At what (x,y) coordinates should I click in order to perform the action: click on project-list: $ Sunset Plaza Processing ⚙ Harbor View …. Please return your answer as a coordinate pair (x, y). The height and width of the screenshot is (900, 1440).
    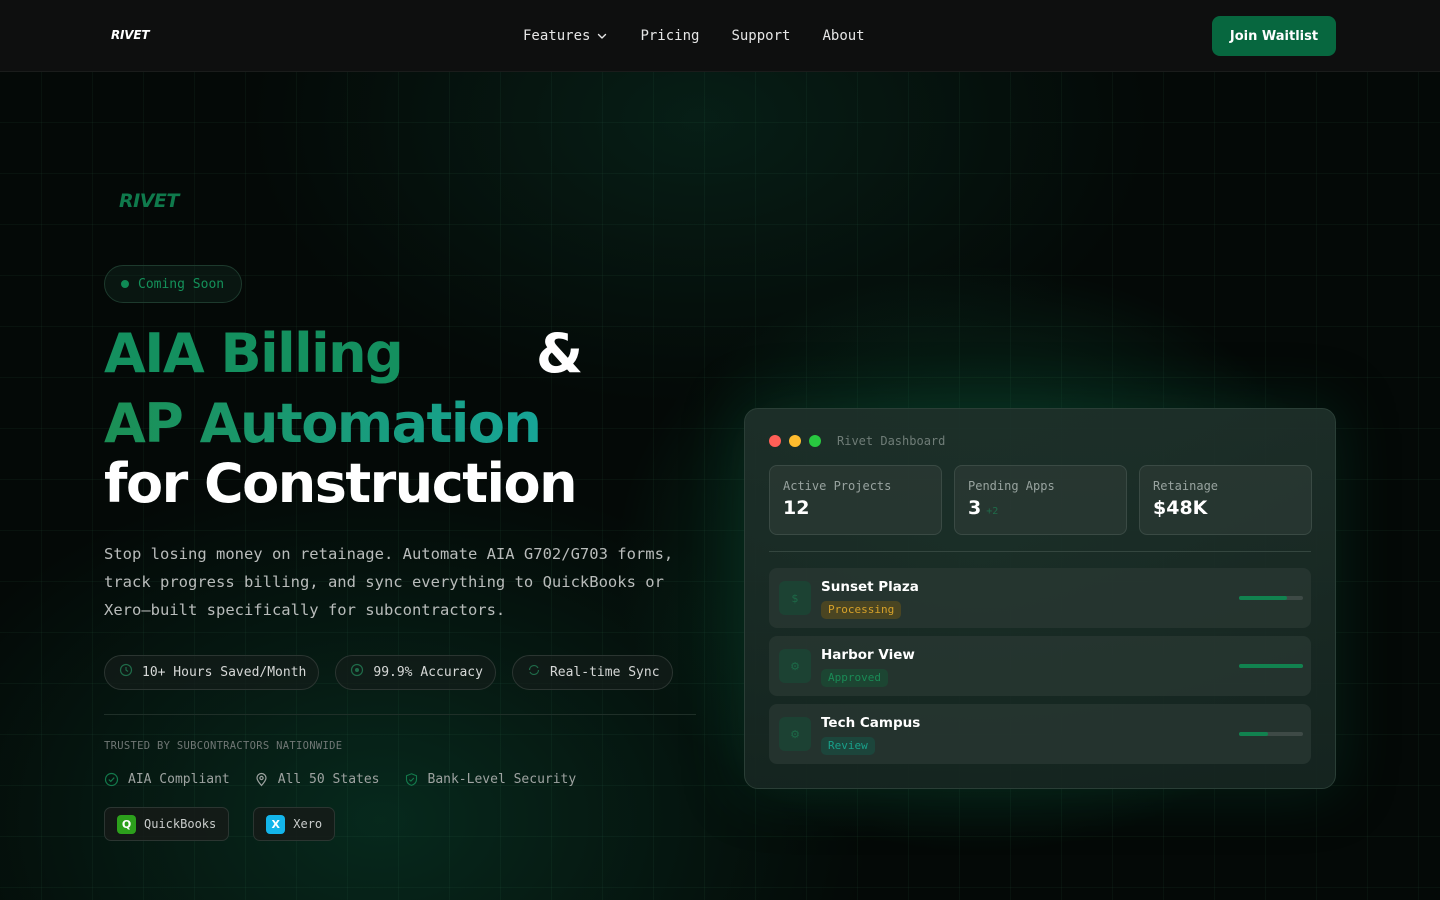
    Looking at the image, I should click on (1040, 670).